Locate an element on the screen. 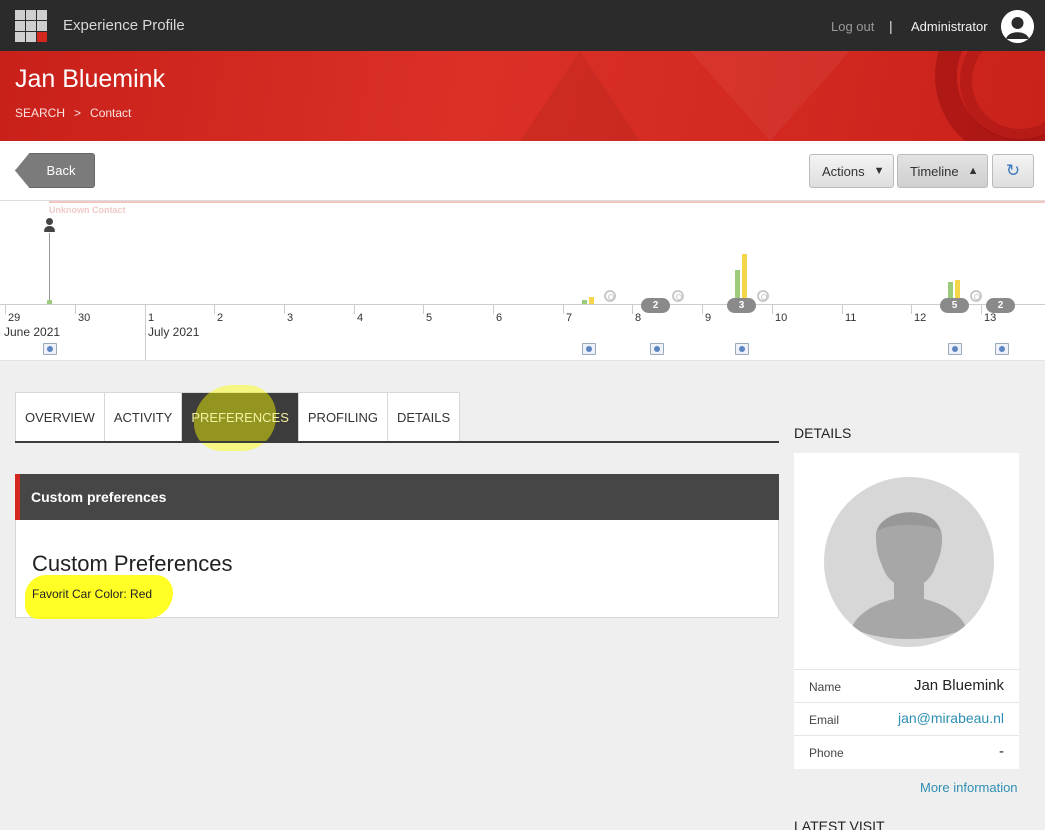 This screenshot has height=830, width=1045. contact-name: Jan Bluemink is located at coordinates (90, 79).